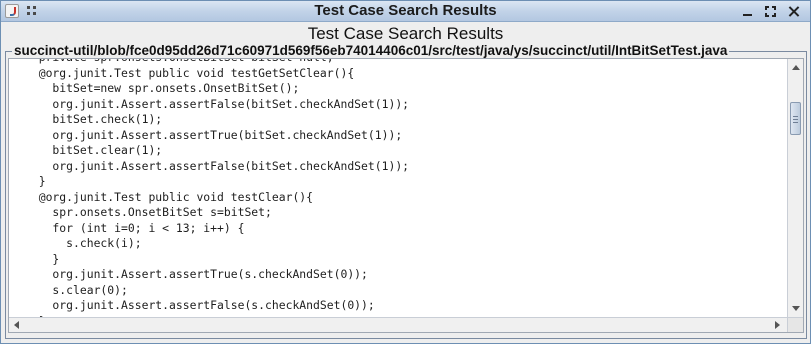 This screenshot has height=344, width=811. Describe the element at coordinates (777, 325) in the screenshot. I see `scroll-right-arrow-icon` at that location.